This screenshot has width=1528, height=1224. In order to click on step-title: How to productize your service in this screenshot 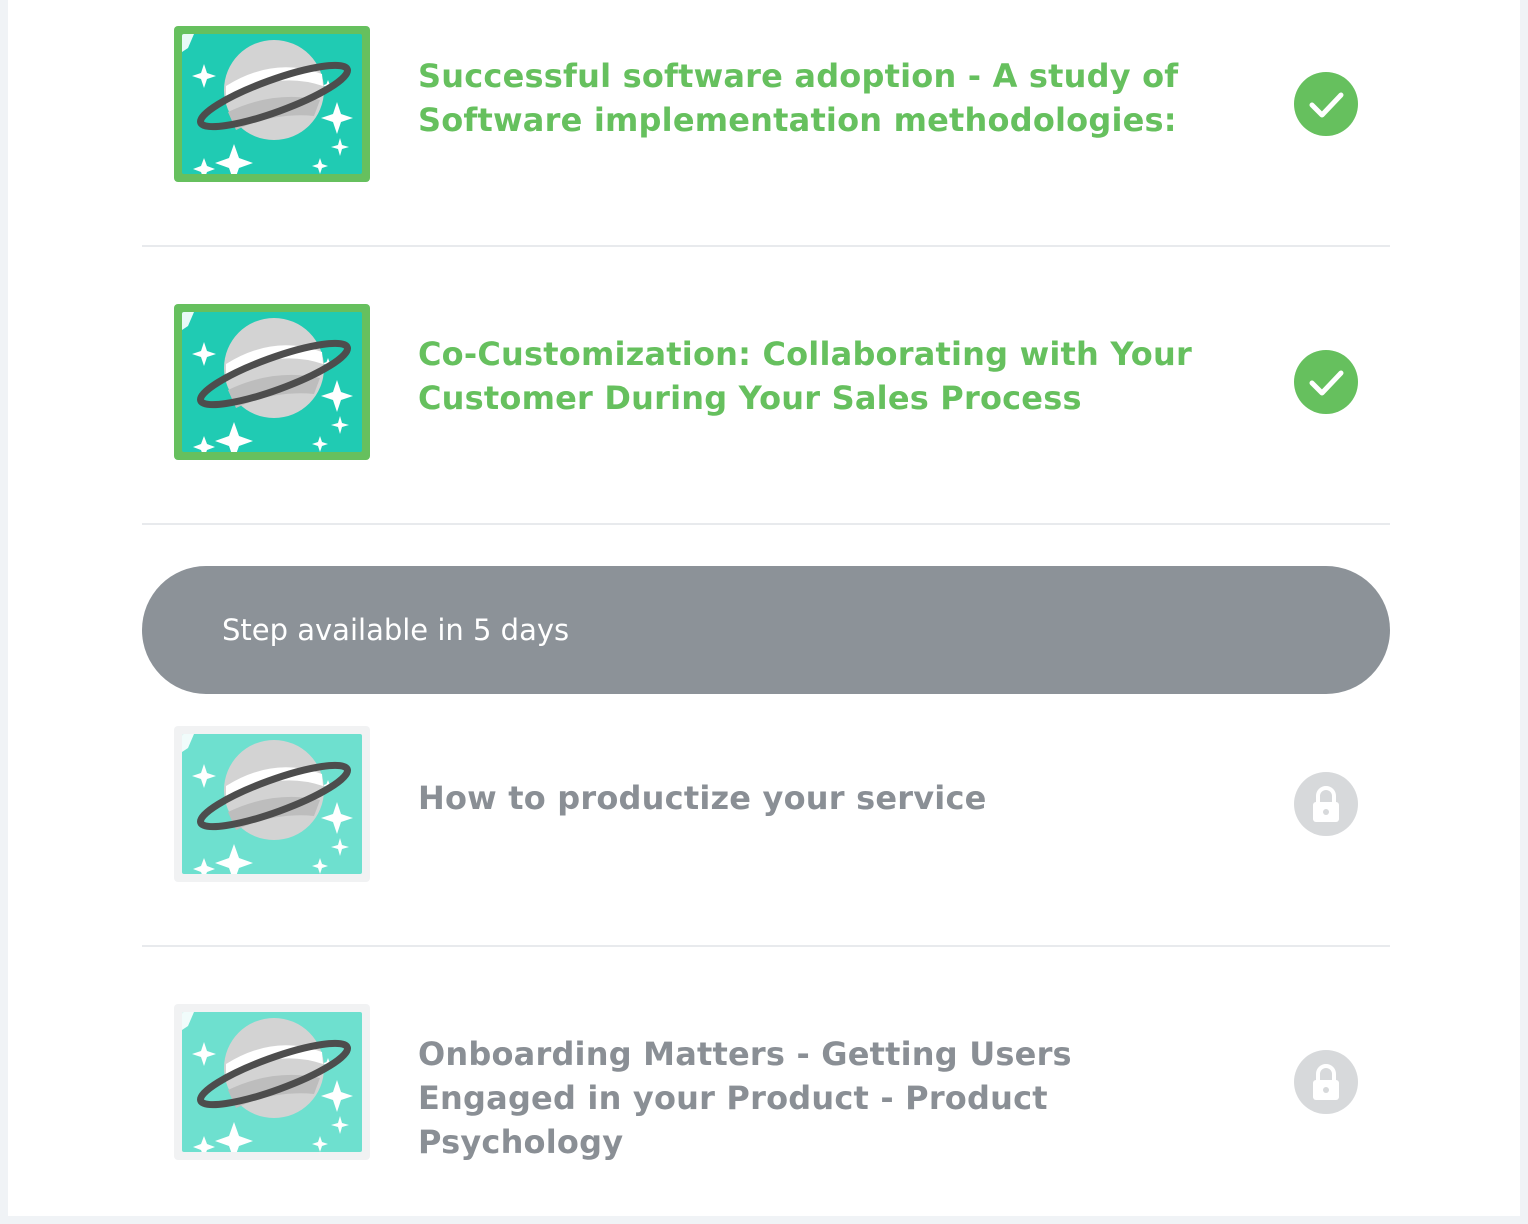, I will do `click(702, 798)`.